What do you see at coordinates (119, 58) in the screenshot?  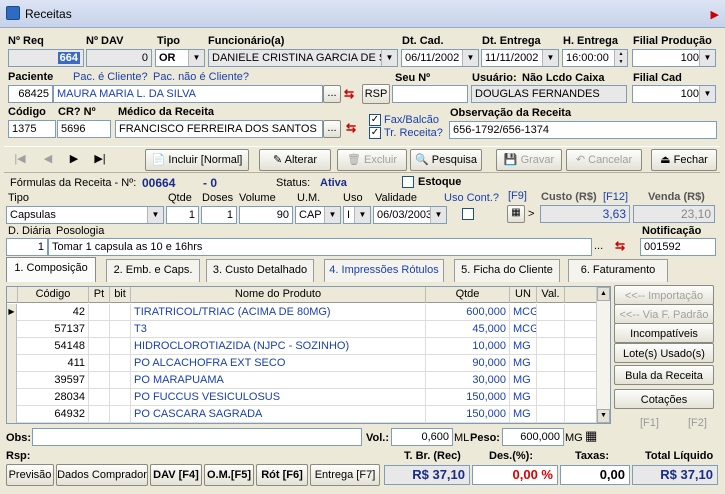 I see `ndav-field: 0` at bounding box center [119, 58].